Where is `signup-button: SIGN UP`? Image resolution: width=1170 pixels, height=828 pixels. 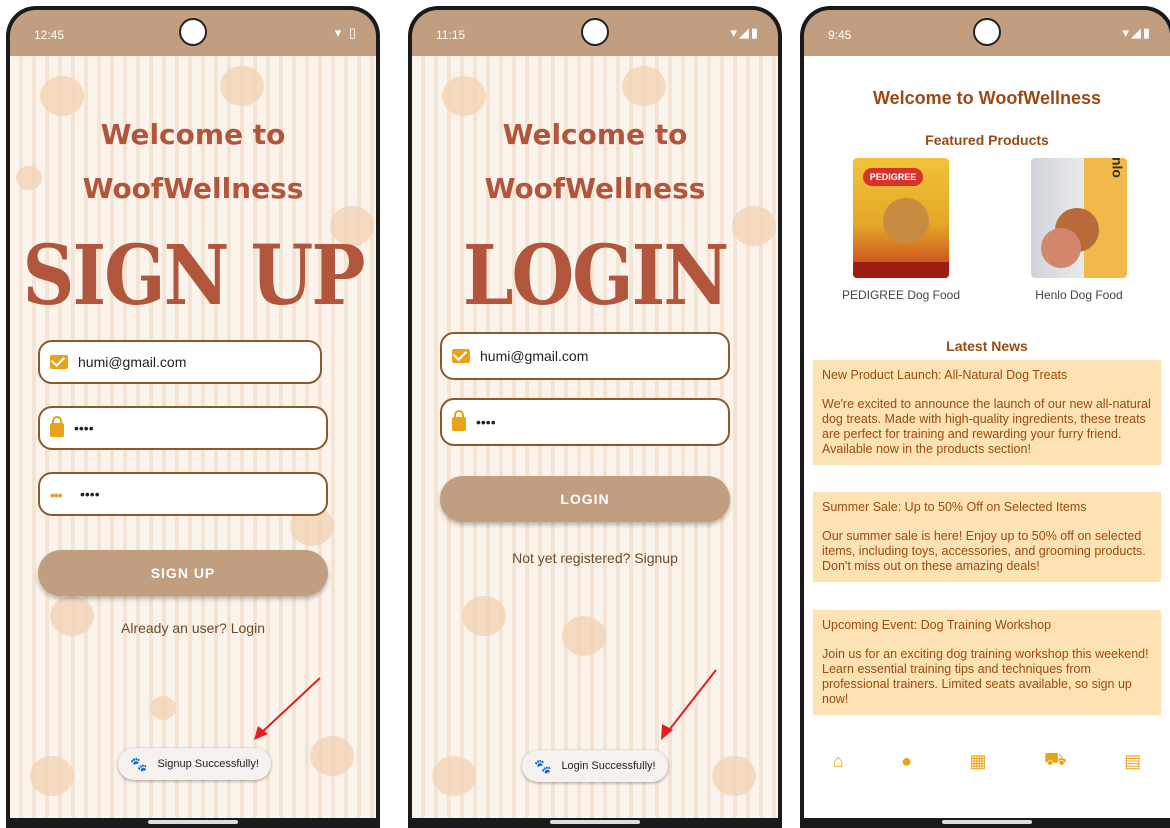 signup-button: SIGN UP is located at coordinates (183, 573).